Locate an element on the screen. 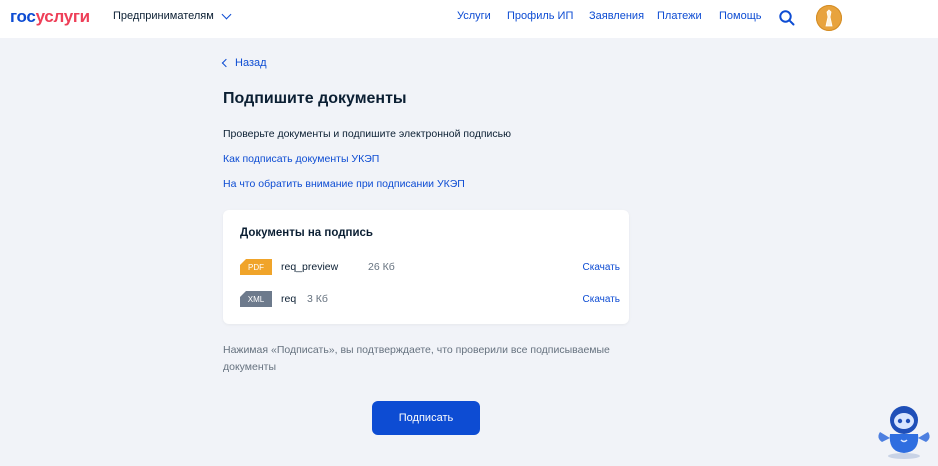  nav-help: Помощь is located at coordinates (740, 16).